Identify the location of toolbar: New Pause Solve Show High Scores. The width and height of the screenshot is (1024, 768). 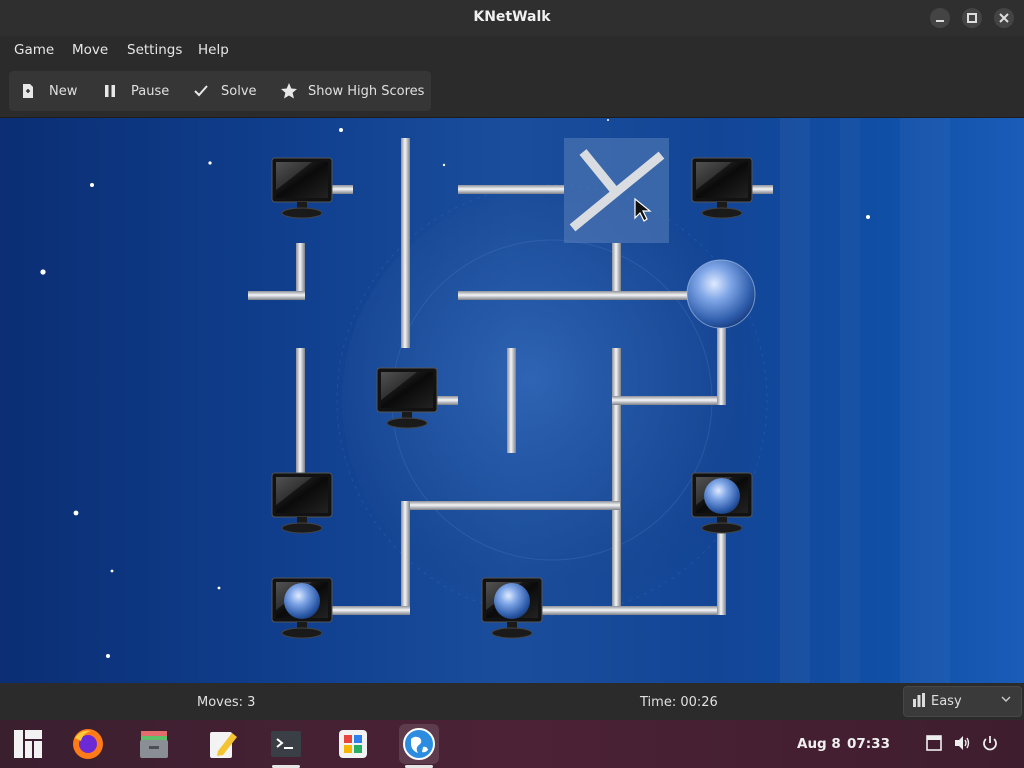
(220, 91).